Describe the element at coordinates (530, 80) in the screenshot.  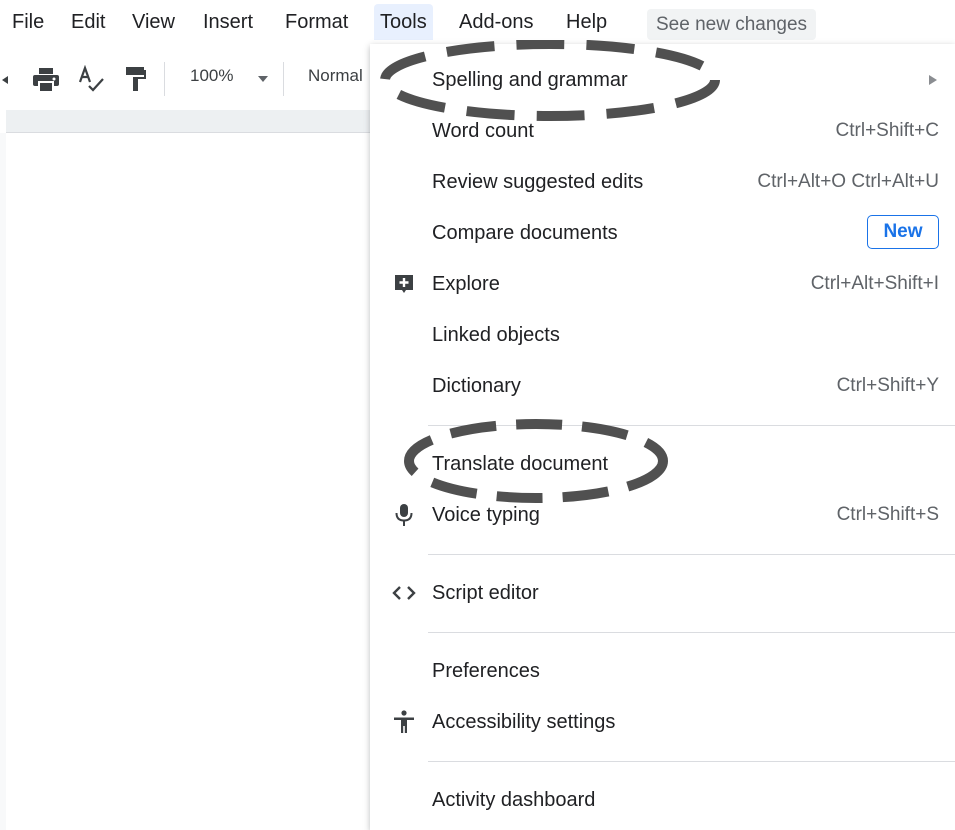
I see `menu-item-label: Spelling and grammar` at that location.